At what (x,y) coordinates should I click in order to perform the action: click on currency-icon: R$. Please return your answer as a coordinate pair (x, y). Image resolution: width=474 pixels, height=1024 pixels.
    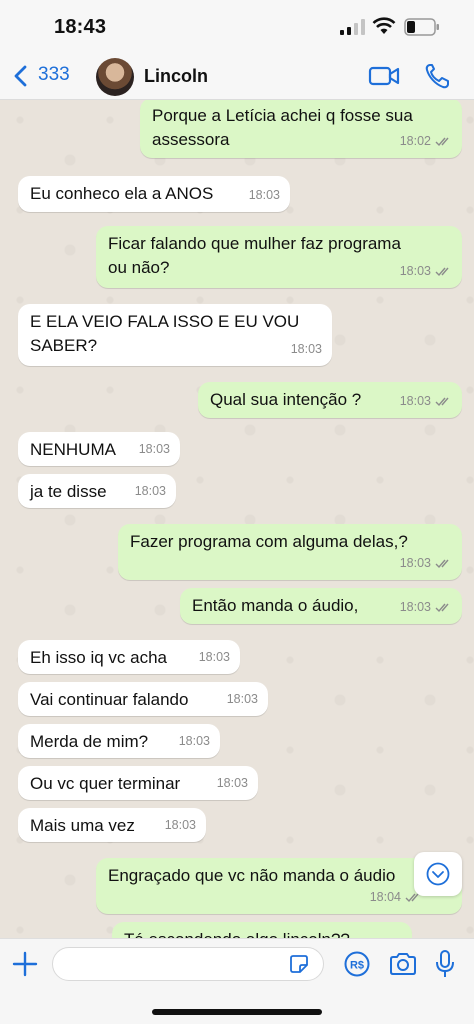
    Looking at the image, I should click on (357, 964).